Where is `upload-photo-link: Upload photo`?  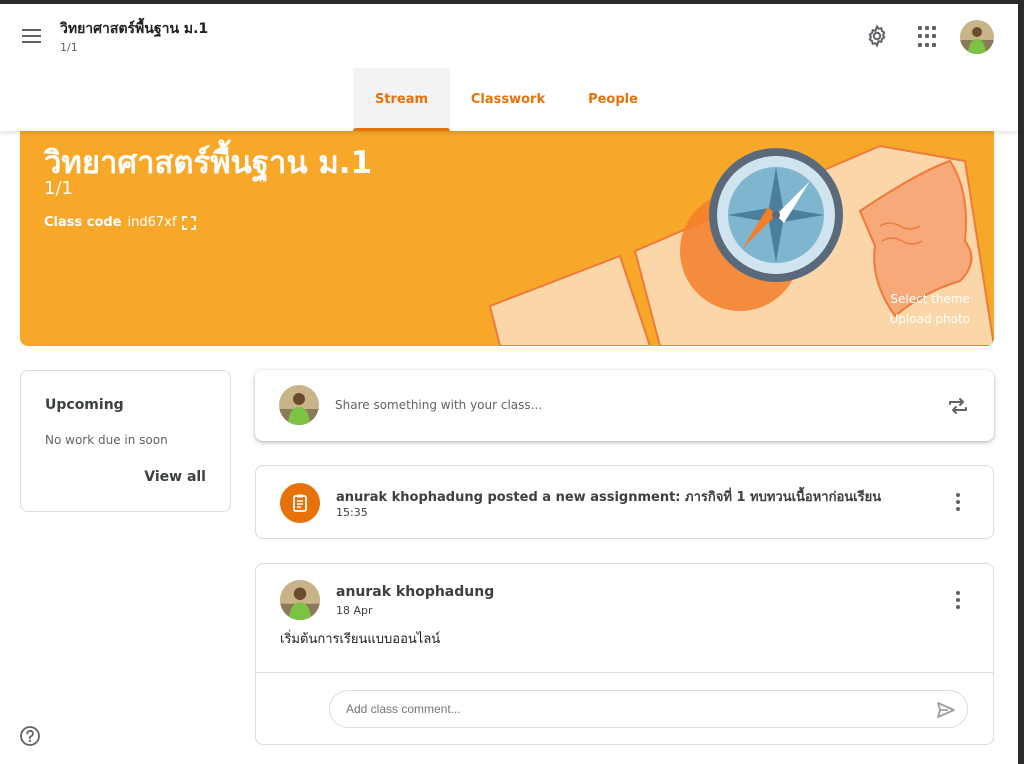
upload-photo-link: Upload photo is located at coordinates (930, 319).